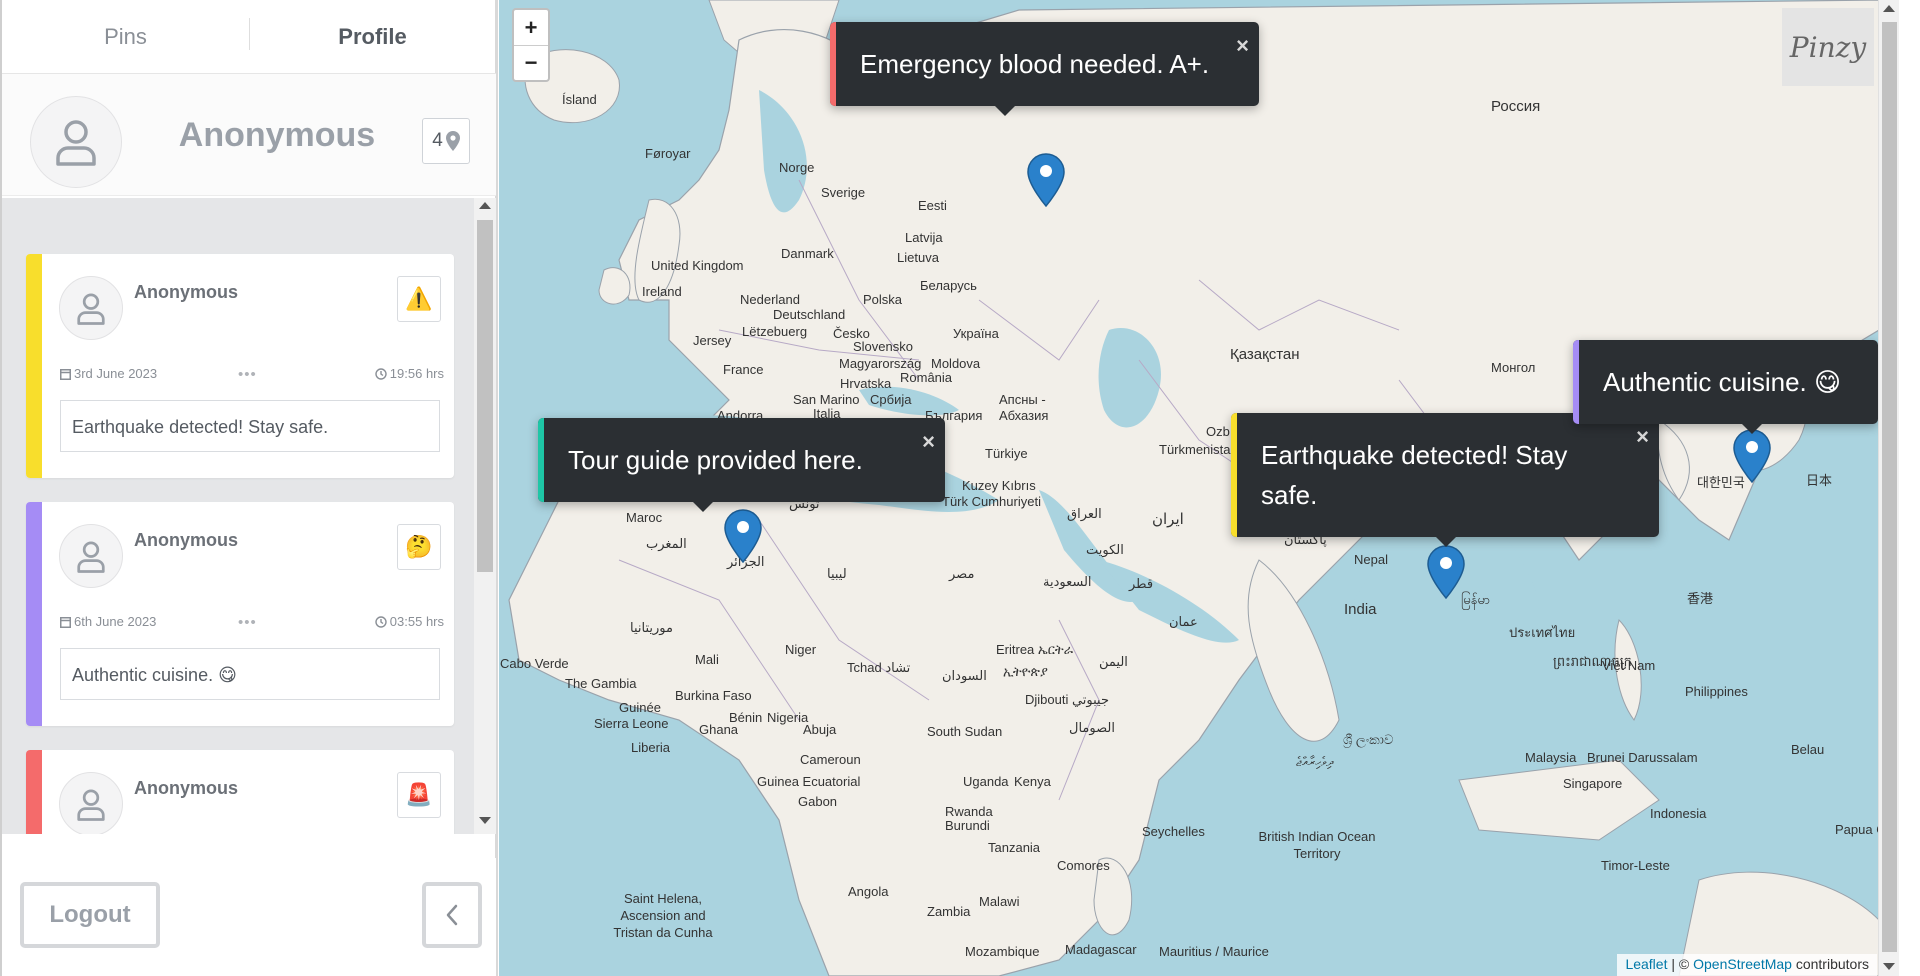 The width and height of the screenshot is (1920, 976). Describe the element at coordinates (1198, 449) in the screenshot. I see `map-label: Türkmenistan` at that location.